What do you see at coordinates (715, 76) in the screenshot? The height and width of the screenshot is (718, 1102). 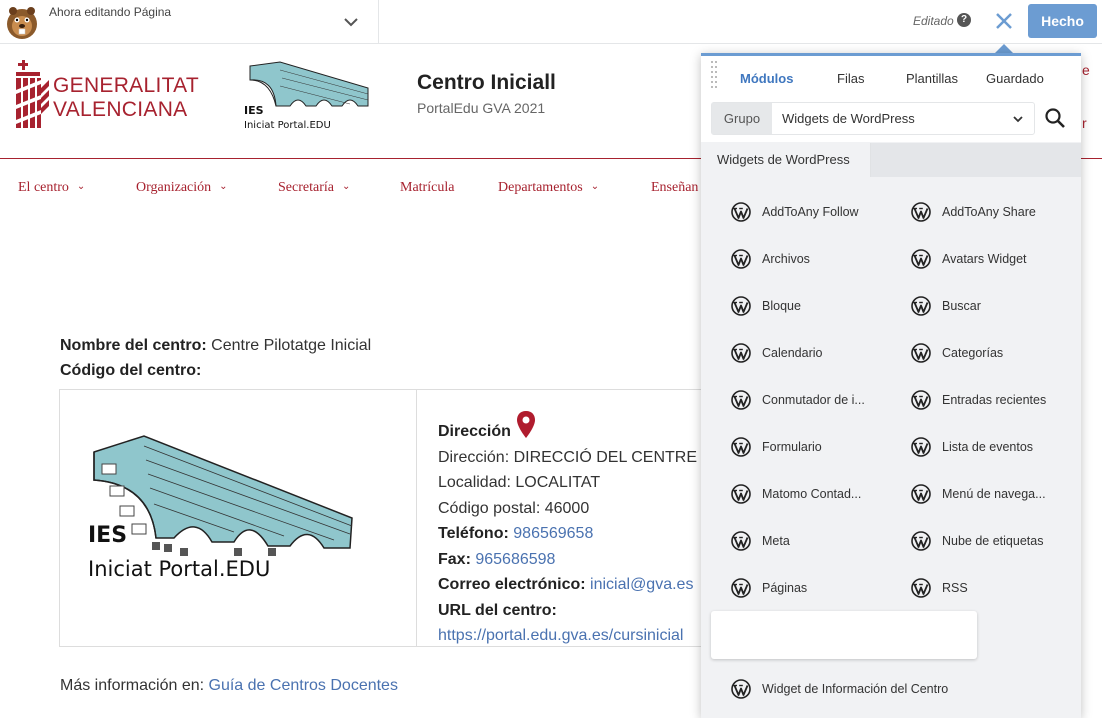 I see `drag-handle-icon` at bounding box center [715, 76].